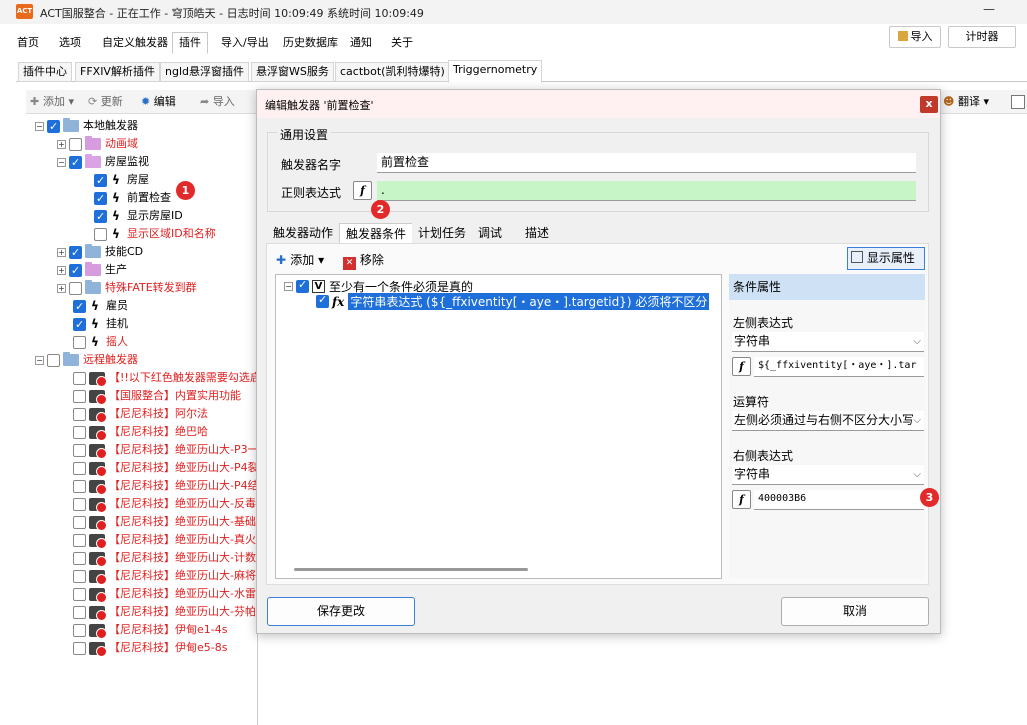 Image resolution: width=1027 pixels, height=725 pixels. I want to click on tree-remote-item: 【尼尼科技】绝亚历山大-反毒, so click(164, 504).